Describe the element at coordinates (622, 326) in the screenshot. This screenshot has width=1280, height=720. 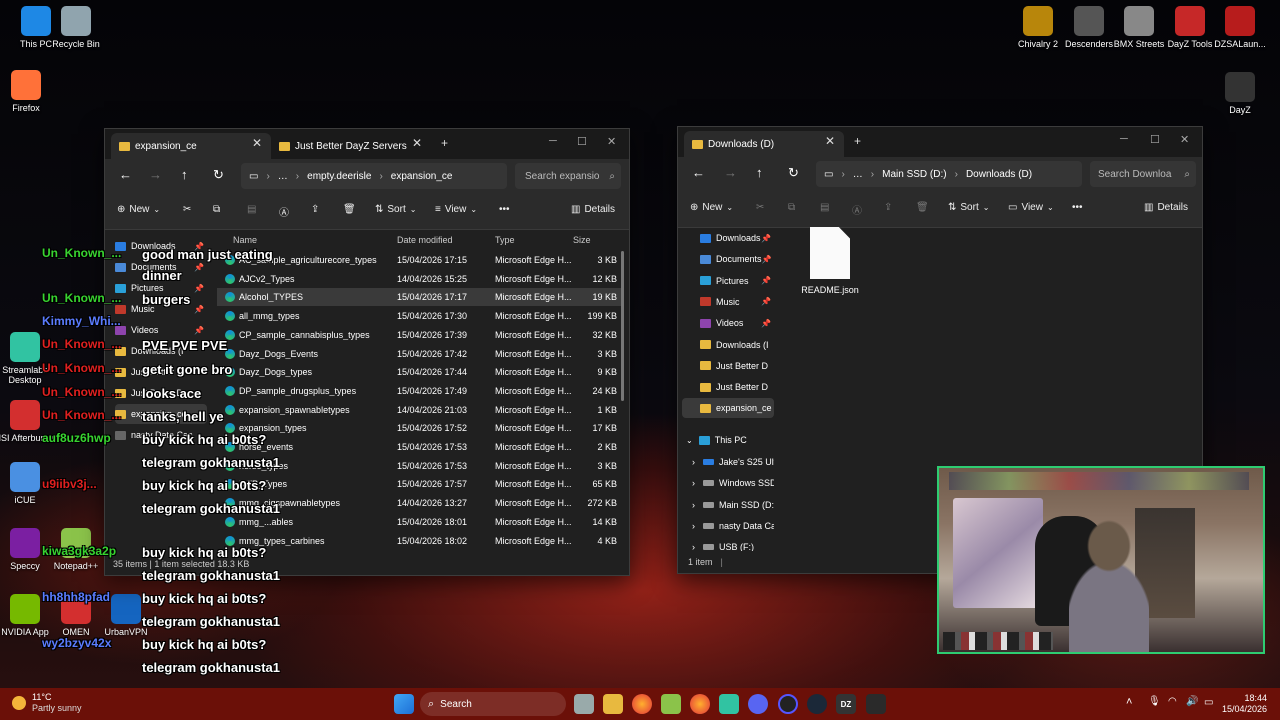
I see `scrollbar` at that location.